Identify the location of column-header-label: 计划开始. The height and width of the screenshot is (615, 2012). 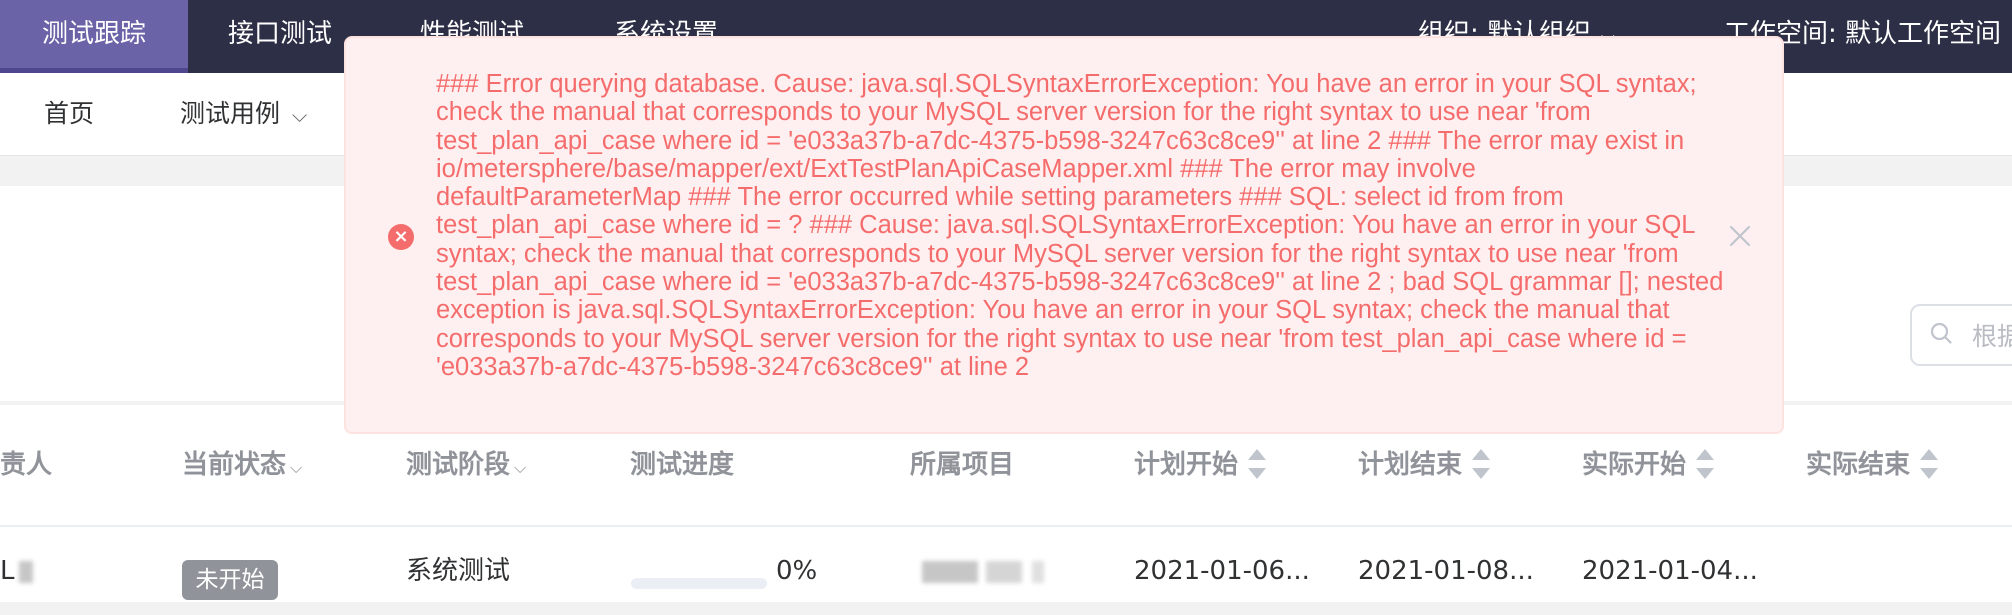
(1186, 465).